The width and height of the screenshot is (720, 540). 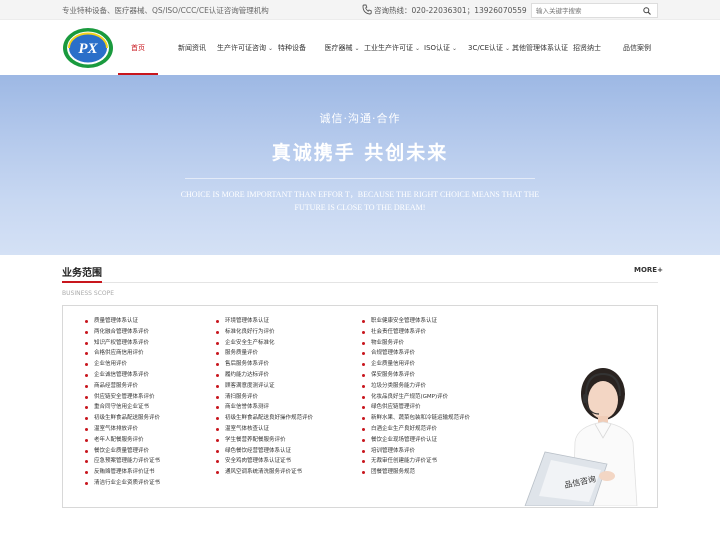 I want to click on customer-service-illustration: 品信咨询, so click(x=581, y=437).